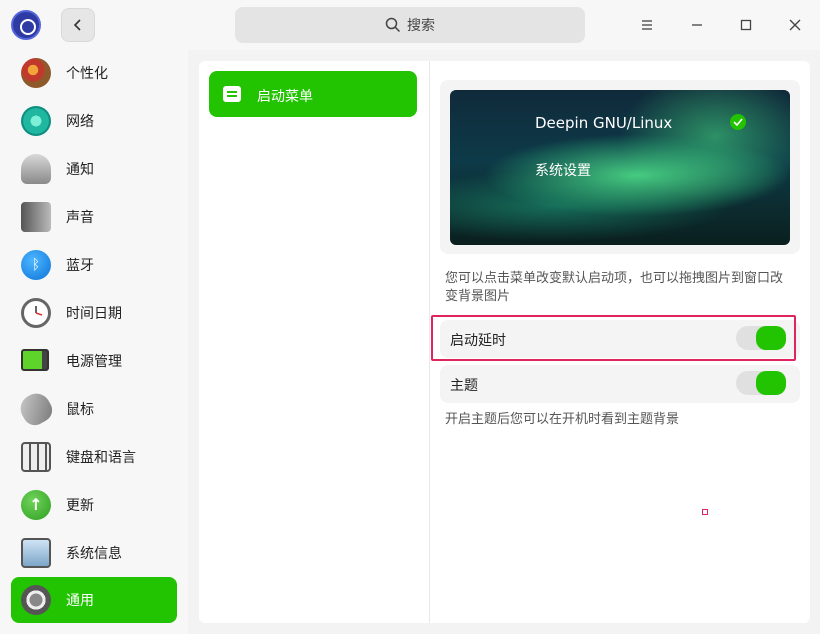 This screenshot has width=820, height=634. What do you see at coordinates (614, 287) in the screenshot?
I see `preview-hint: 您可以点击菜单改变默认启动项，也可以拖拽图片到窗口改变背景图片` at bounding box center [614, 287].